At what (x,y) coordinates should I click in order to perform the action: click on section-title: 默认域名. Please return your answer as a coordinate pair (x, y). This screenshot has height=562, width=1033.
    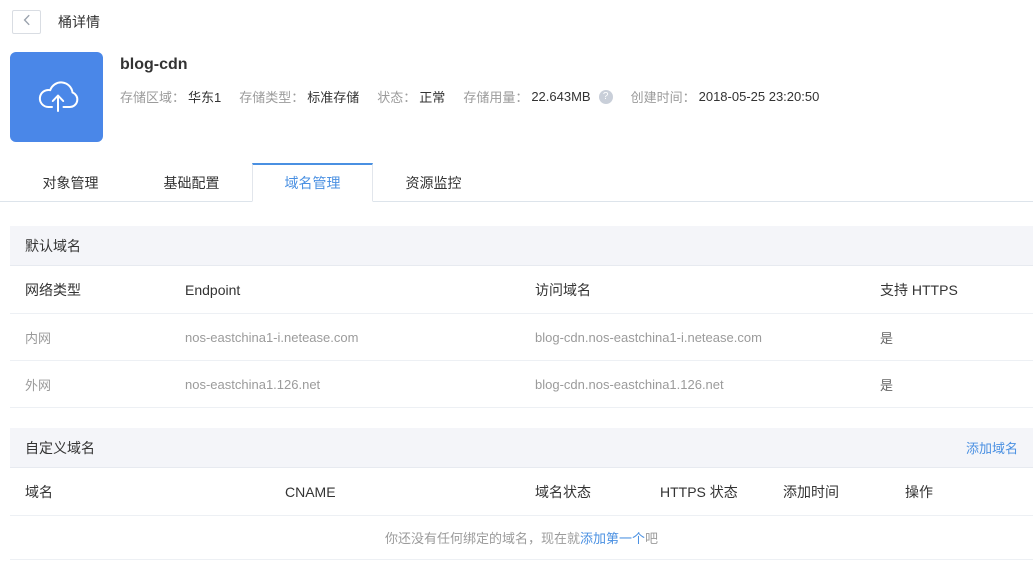
    Looking at the image, I should click on (53, 245).